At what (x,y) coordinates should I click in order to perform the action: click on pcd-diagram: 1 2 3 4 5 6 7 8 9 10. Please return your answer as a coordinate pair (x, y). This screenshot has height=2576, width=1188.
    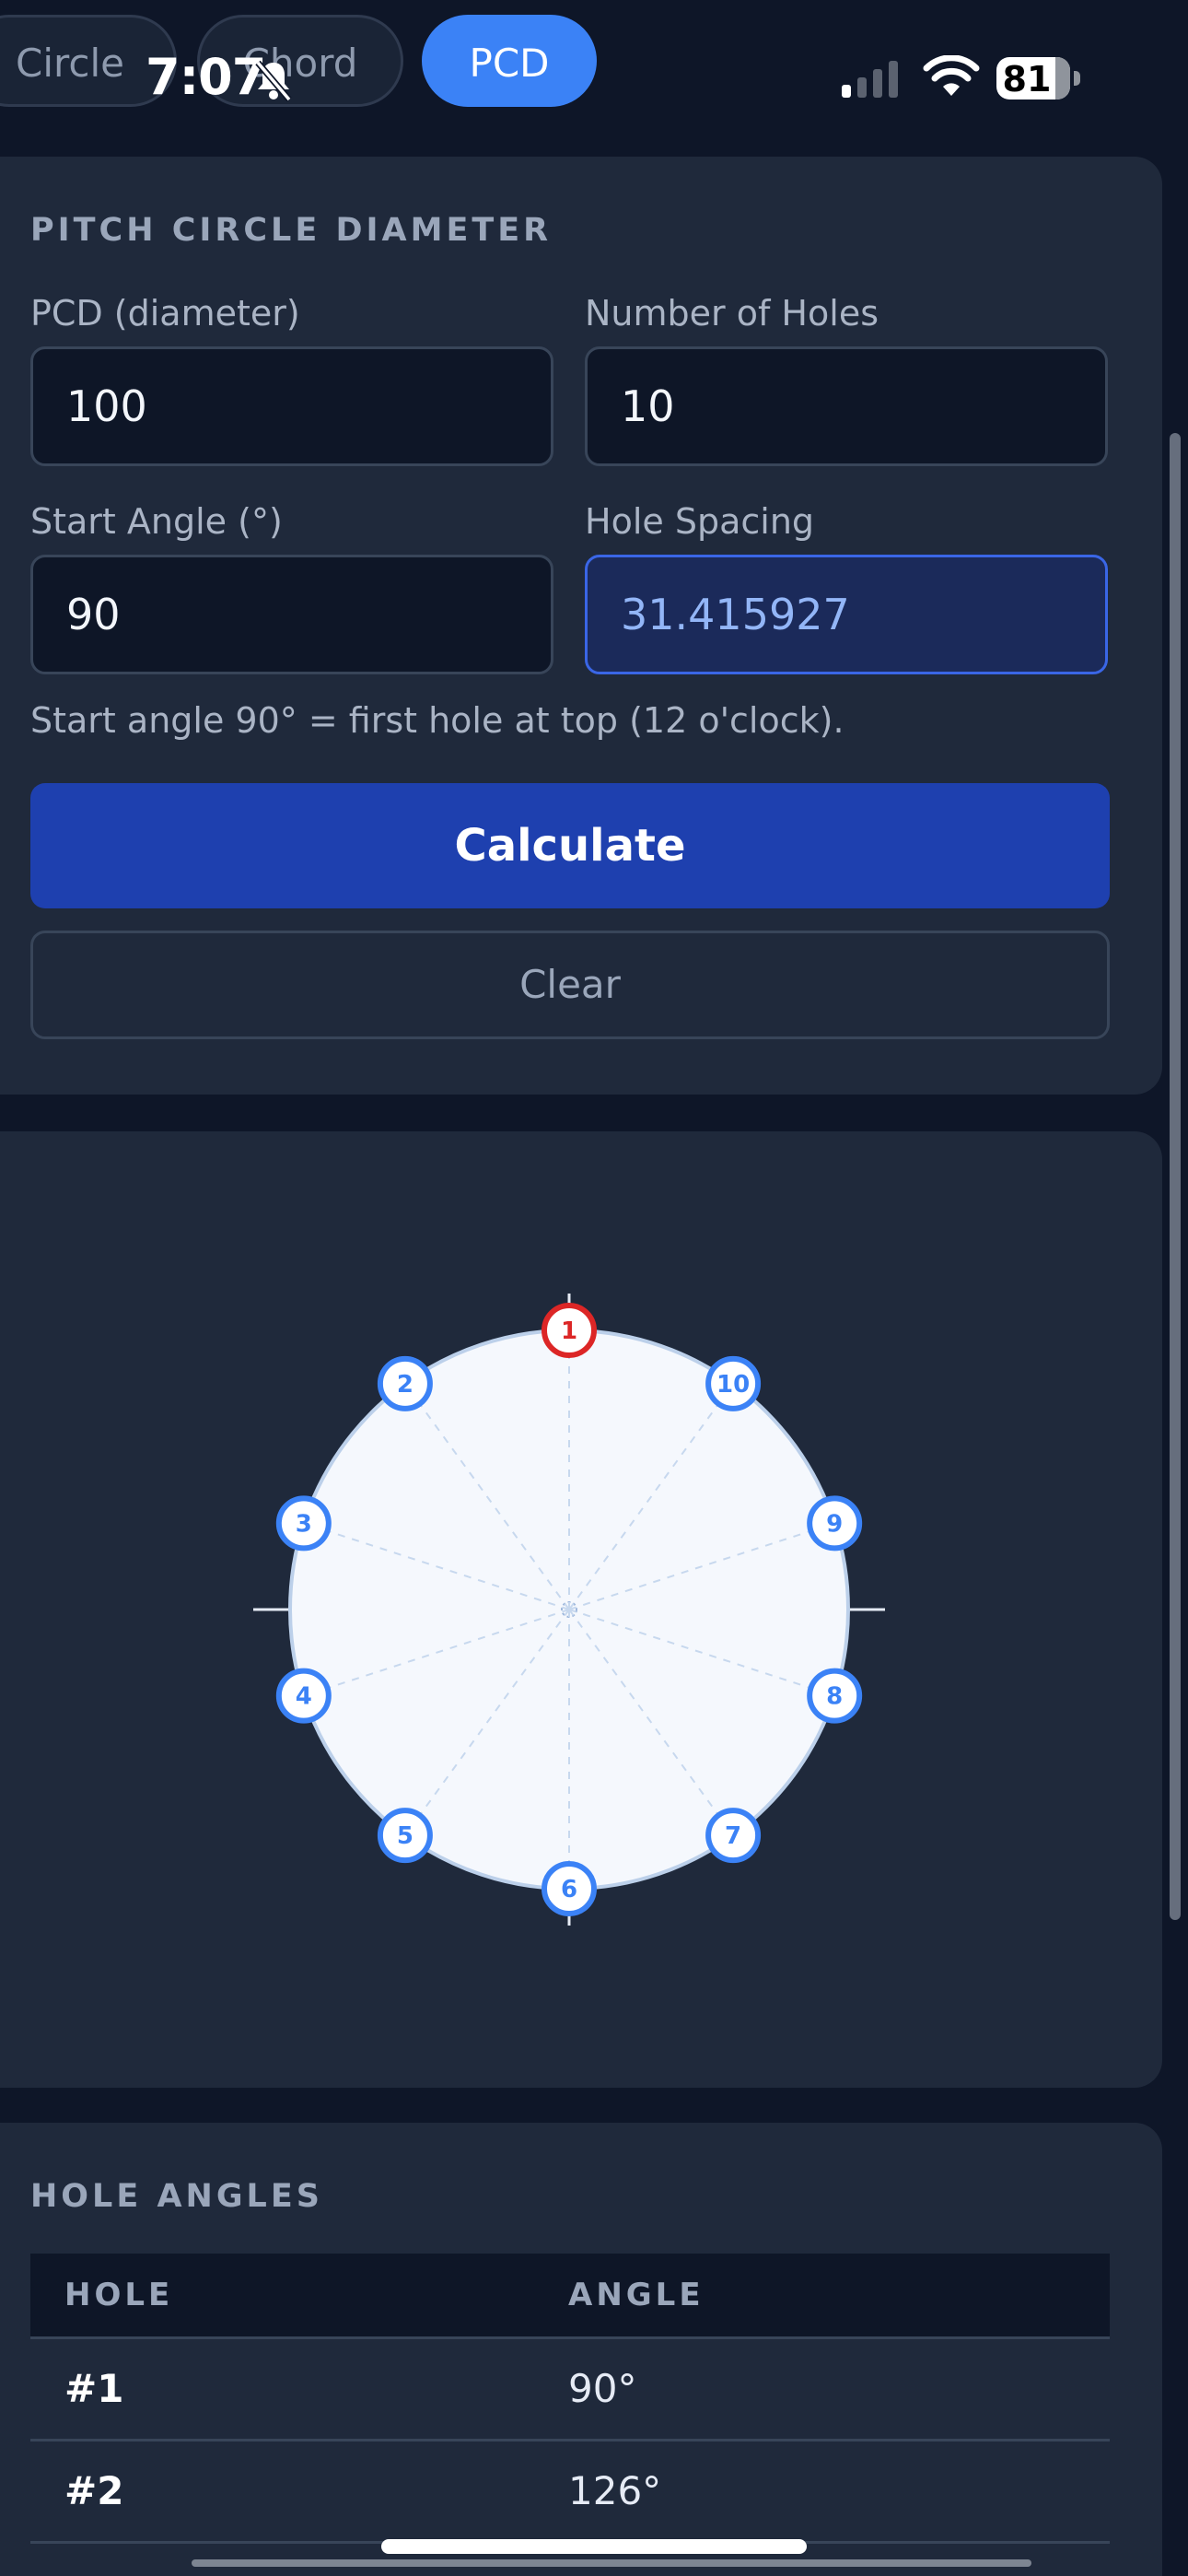
    Looking at the image, I should click on (569, 1610).